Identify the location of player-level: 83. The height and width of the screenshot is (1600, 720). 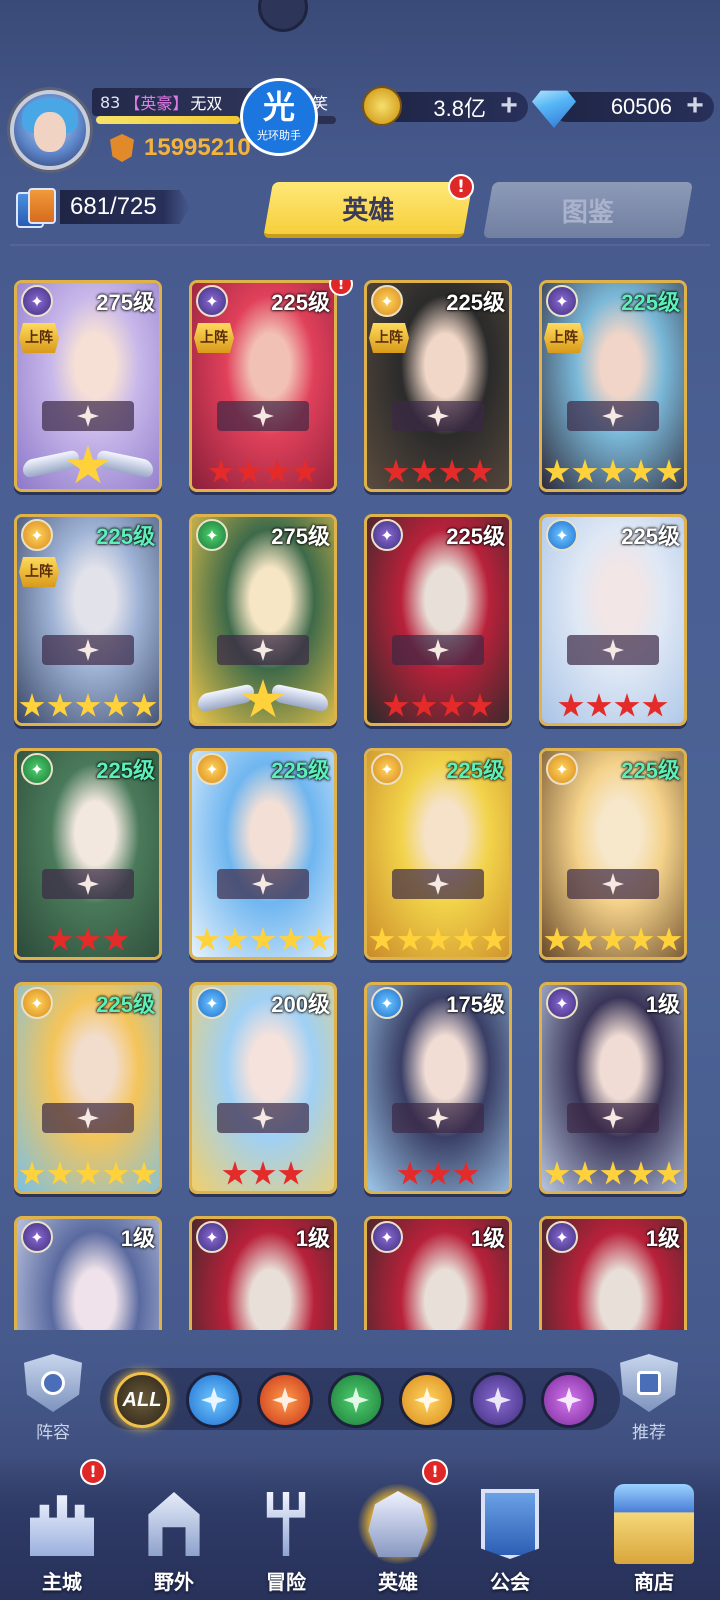
(110, 102).